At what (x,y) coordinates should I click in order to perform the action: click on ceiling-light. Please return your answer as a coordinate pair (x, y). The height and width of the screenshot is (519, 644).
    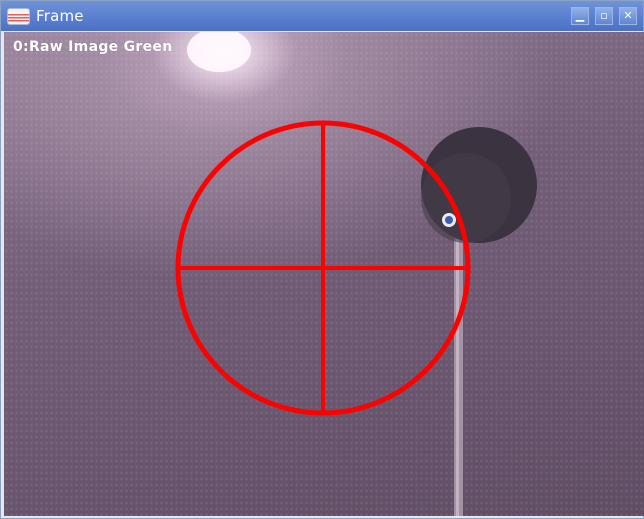
    Looking at the image, I should click on (219, 52).